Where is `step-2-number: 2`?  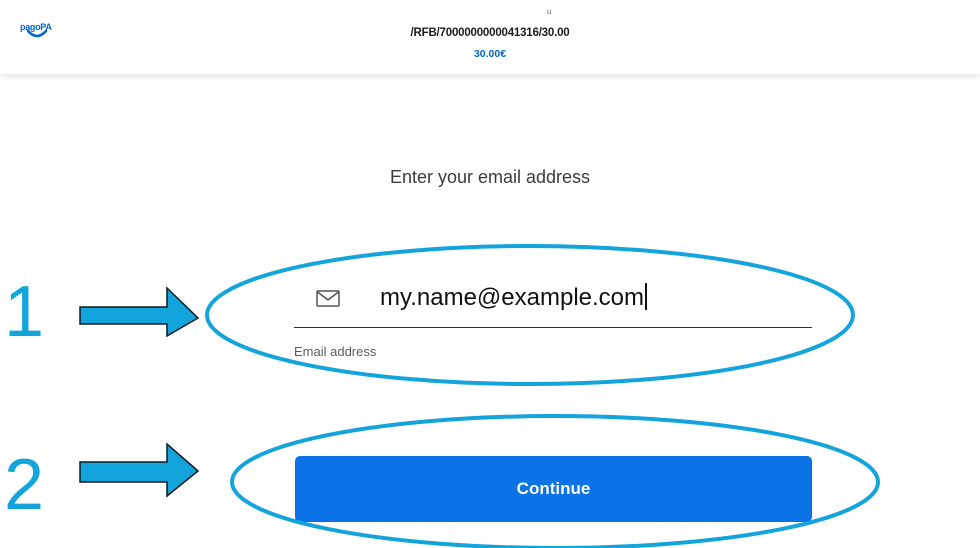 step-2-number: 2 is located at coordinates (24, 485).